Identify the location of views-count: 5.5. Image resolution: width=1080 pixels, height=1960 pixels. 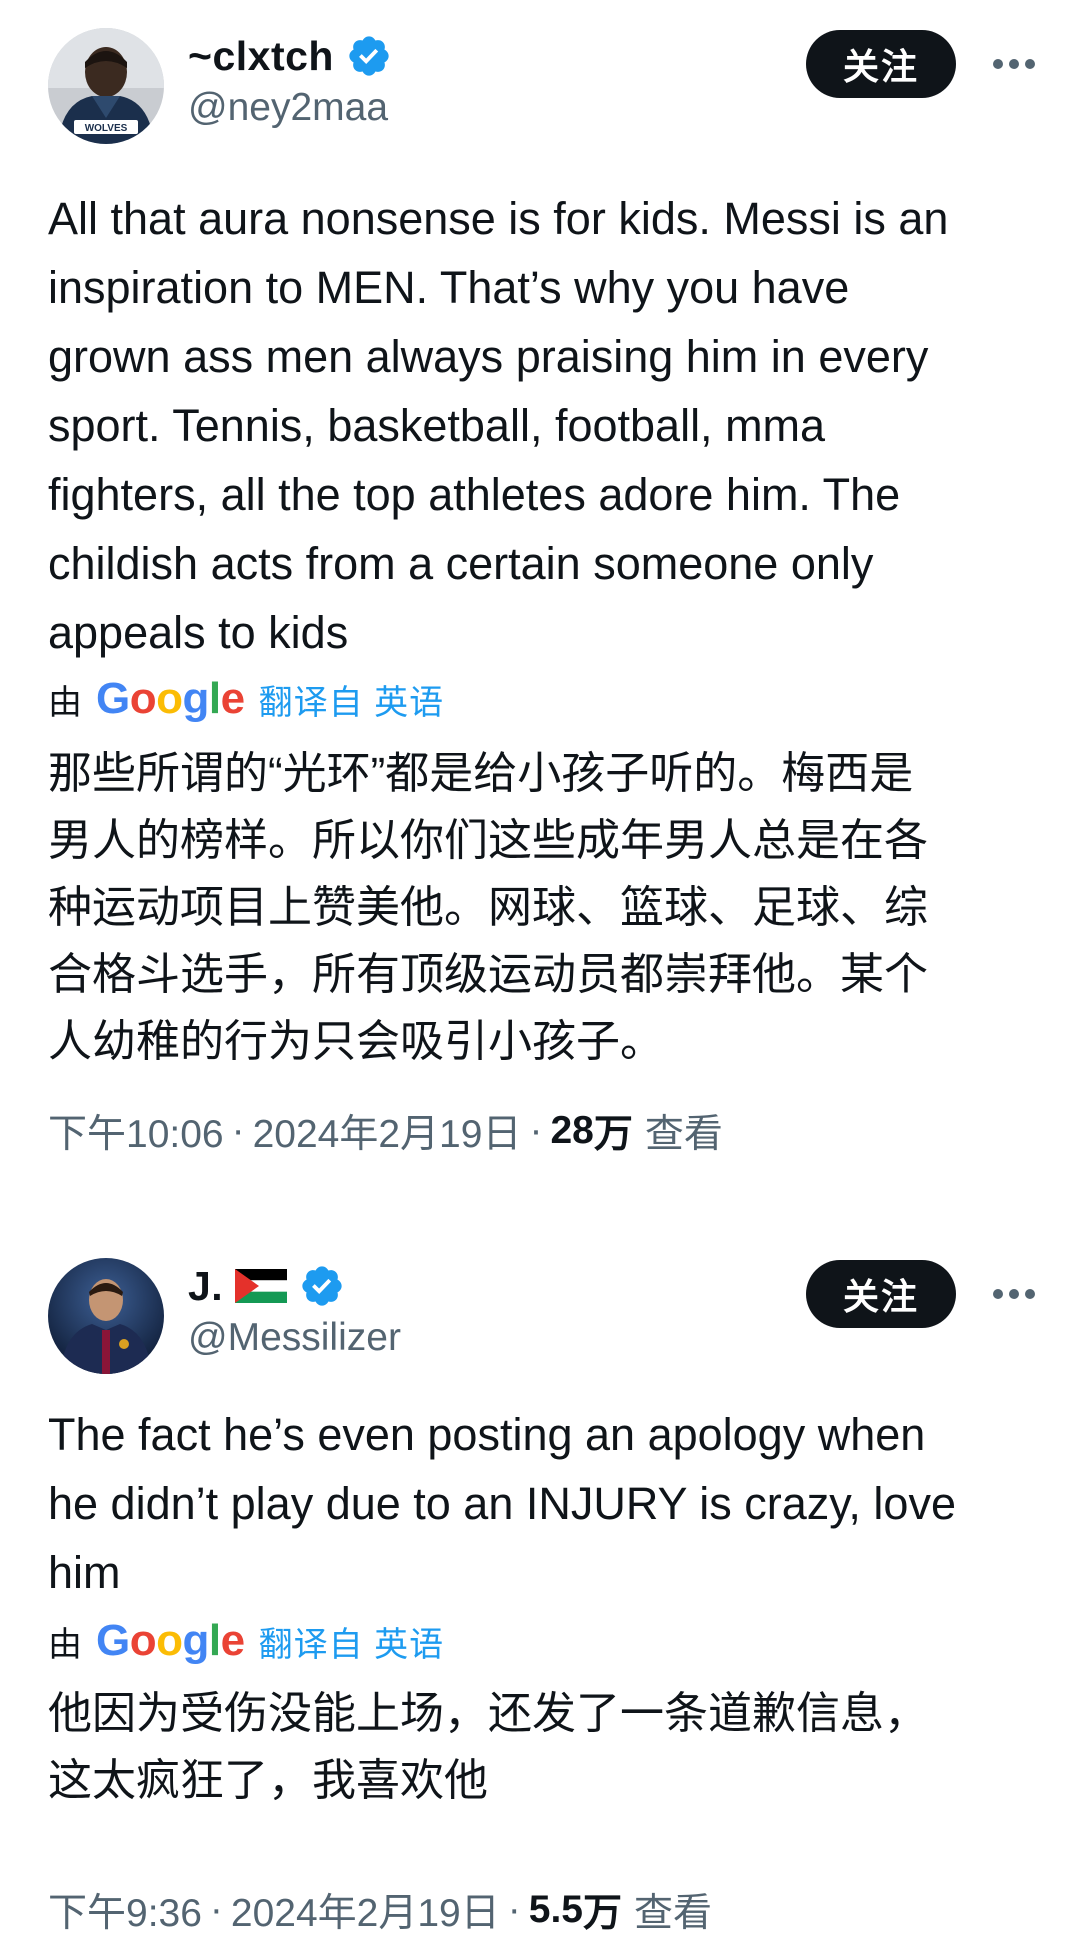
(555, 1909).